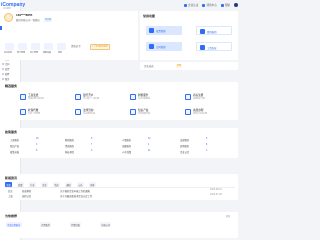  I want to click on cert-warning-badge: 1 个证书即将到期, so click(100, 47).